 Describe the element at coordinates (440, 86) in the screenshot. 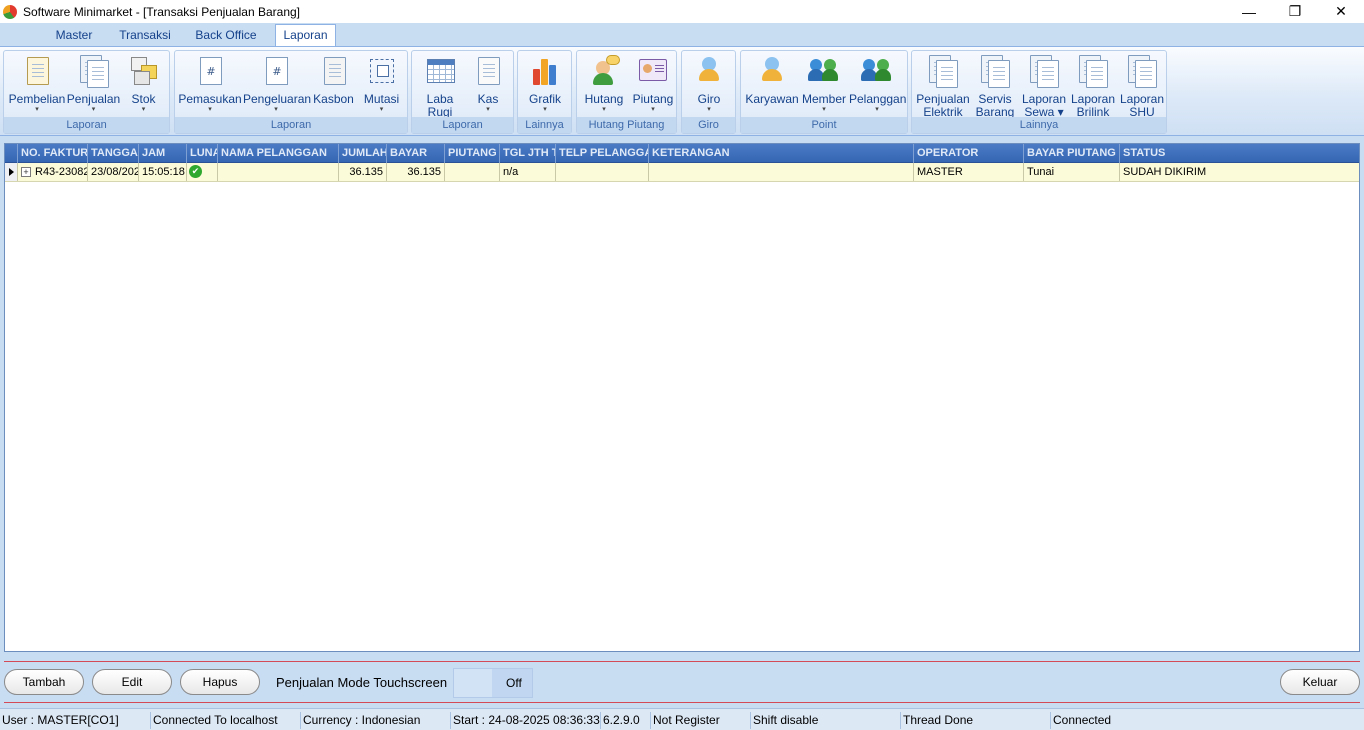

I see `laba-rugi-button: Laba Rugi` at that location.